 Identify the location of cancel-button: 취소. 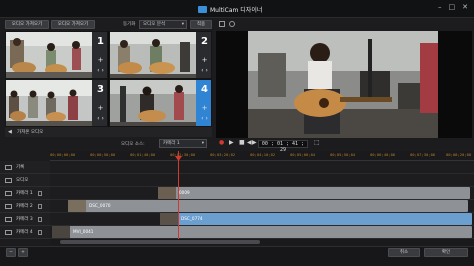
(404, 252).